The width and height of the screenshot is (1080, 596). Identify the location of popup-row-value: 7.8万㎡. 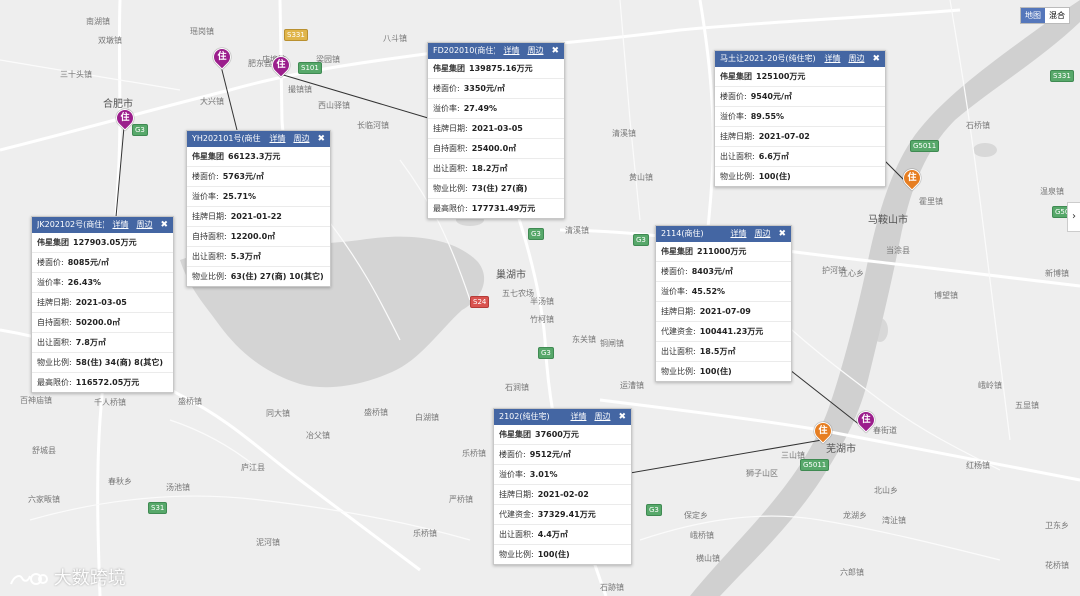
(90, 342).